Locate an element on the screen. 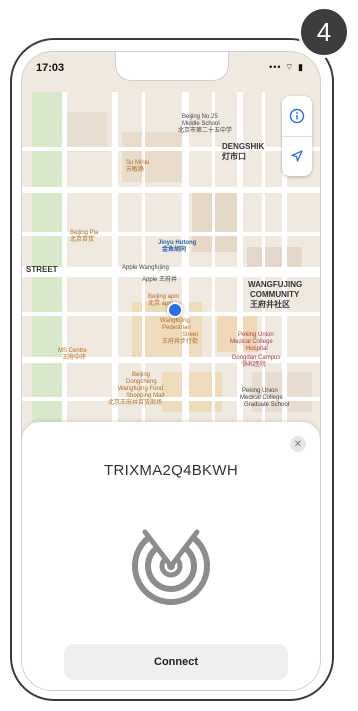 The height and width of the screenshot is (711, 358). map-label-beijing-dc: Beijing is located at coordinates (141, 375).